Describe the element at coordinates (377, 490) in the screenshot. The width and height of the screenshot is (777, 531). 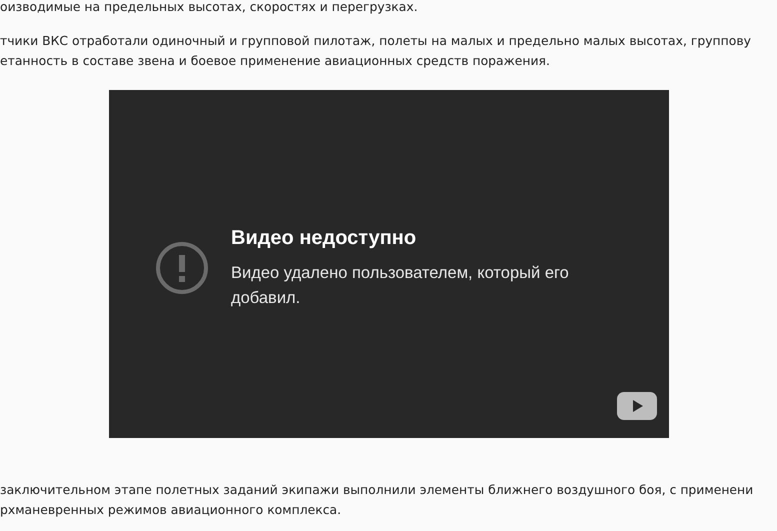
I see `paragraph-line: заключительном этапе полетных заданий экипажи выполнили элементы ближнего воздушного боя, с применени` at that location.